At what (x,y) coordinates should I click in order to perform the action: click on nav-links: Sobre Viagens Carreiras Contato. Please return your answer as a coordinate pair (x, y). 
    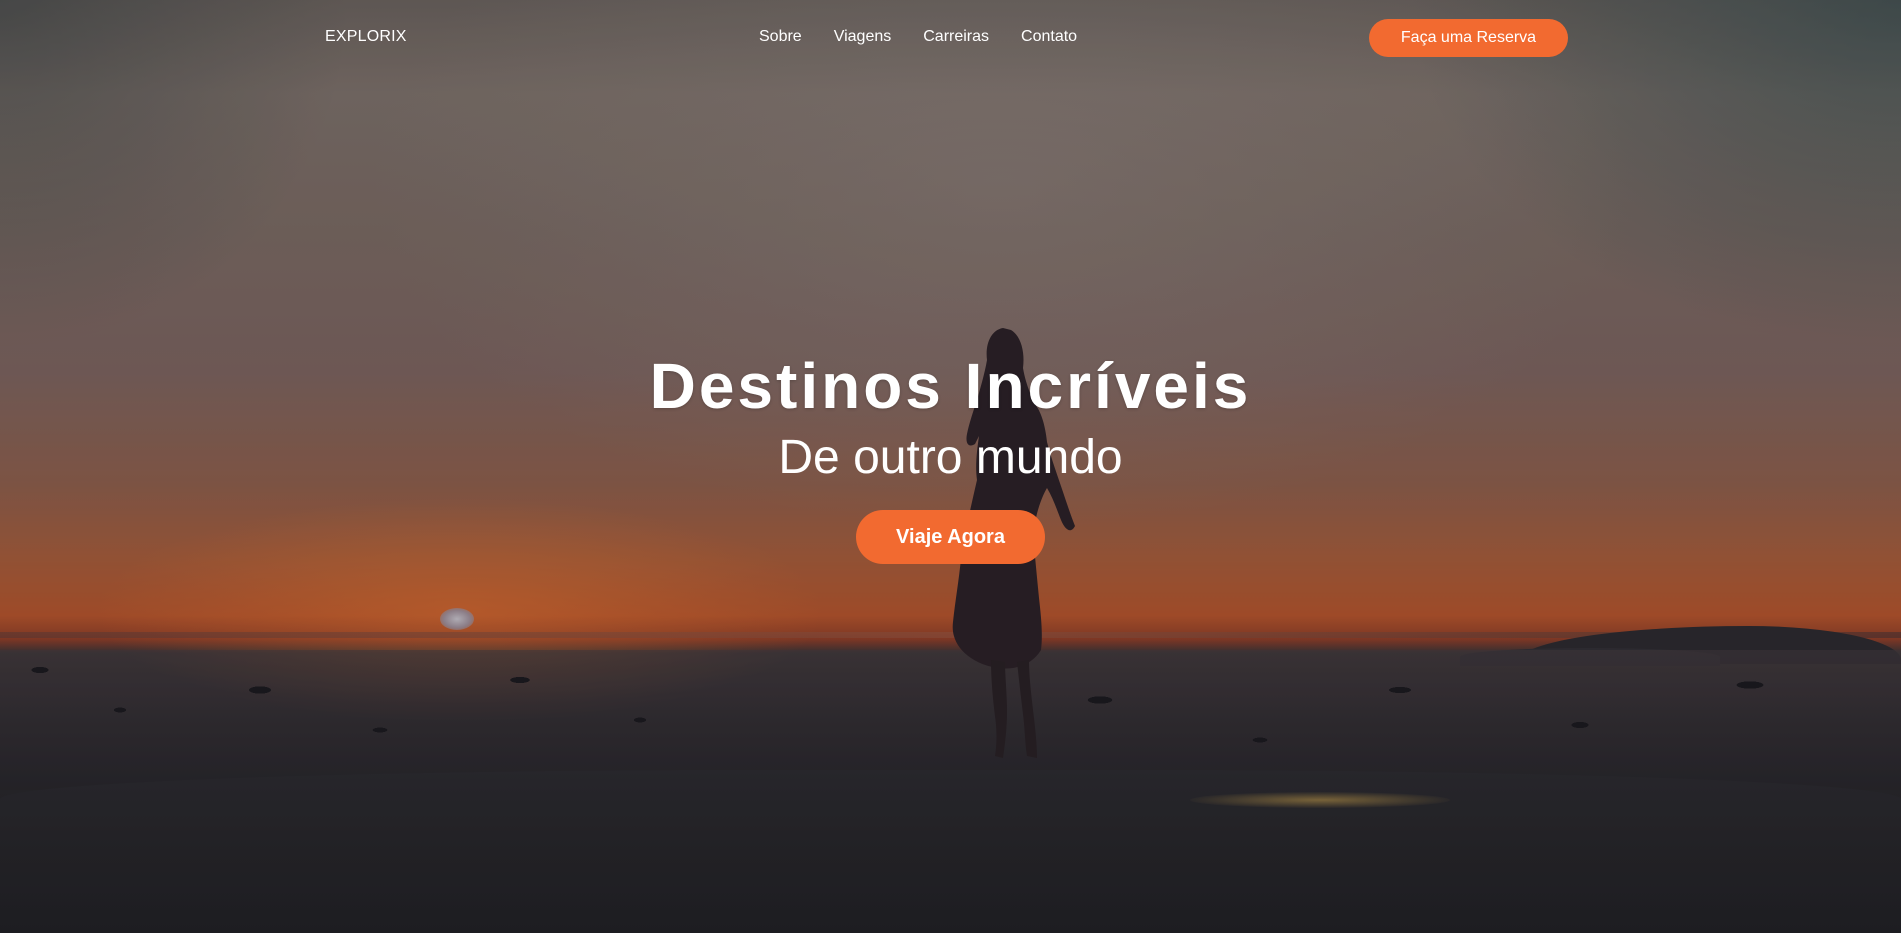
    Looking at the image, I should click on (918, 37).